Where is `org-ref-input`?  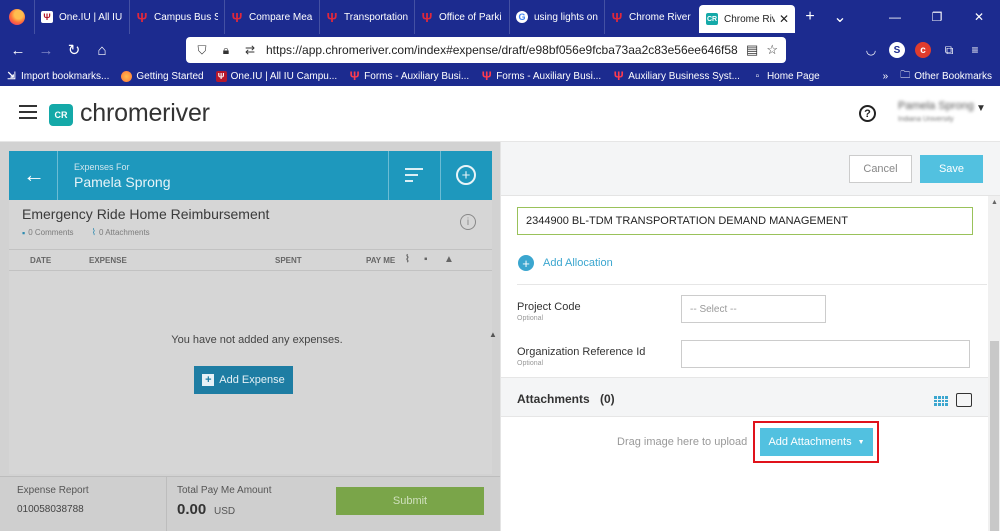
org-ref-input is located at coordinates (825, 354).